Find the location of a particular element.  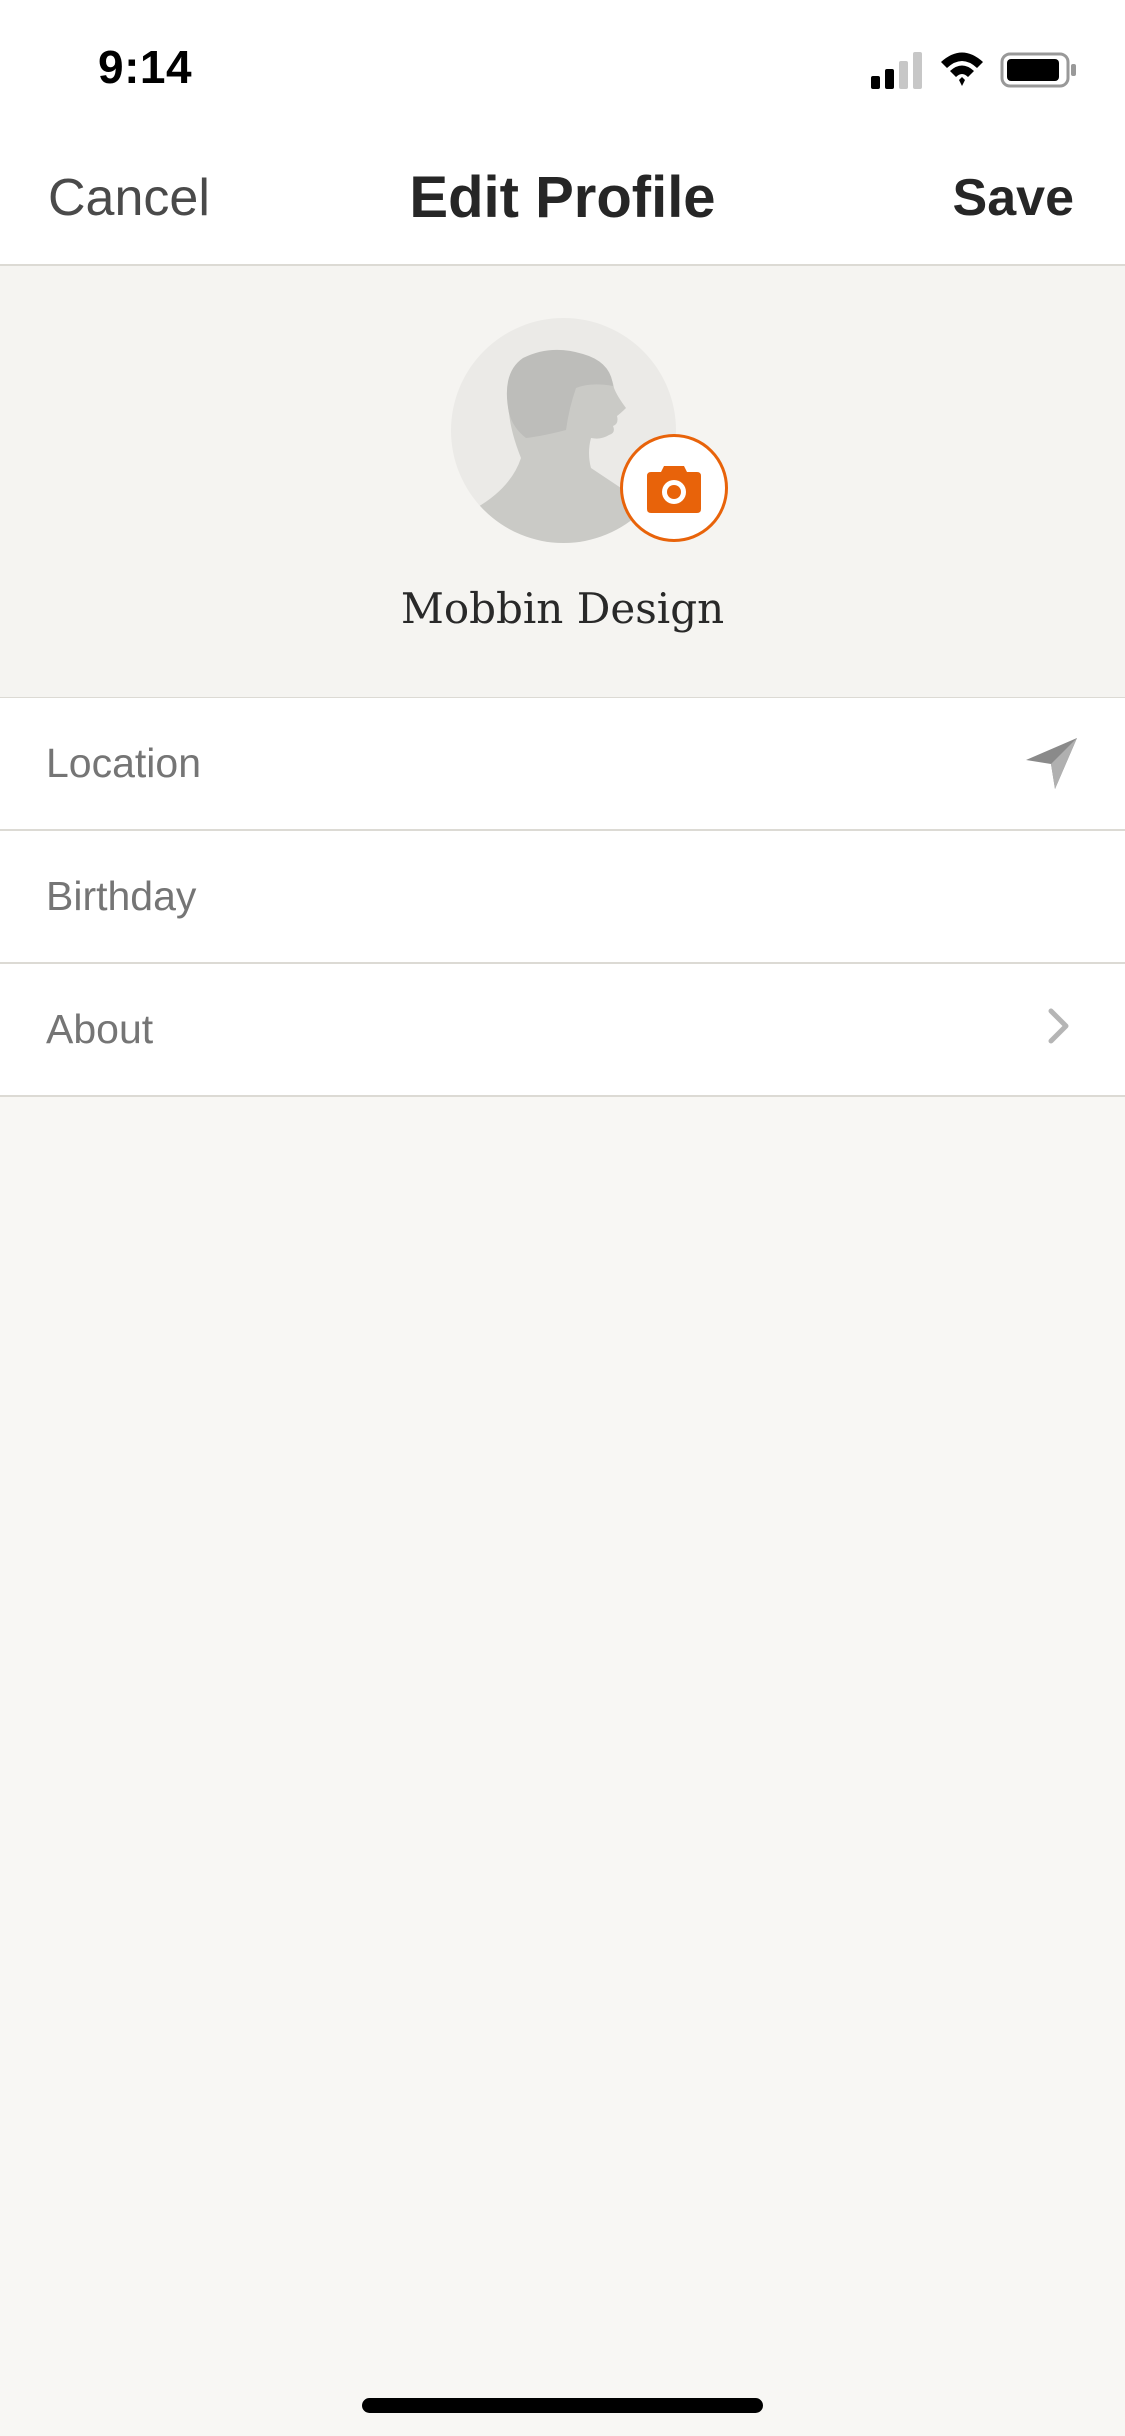

camera-icon is located at coordinates (674, 489).